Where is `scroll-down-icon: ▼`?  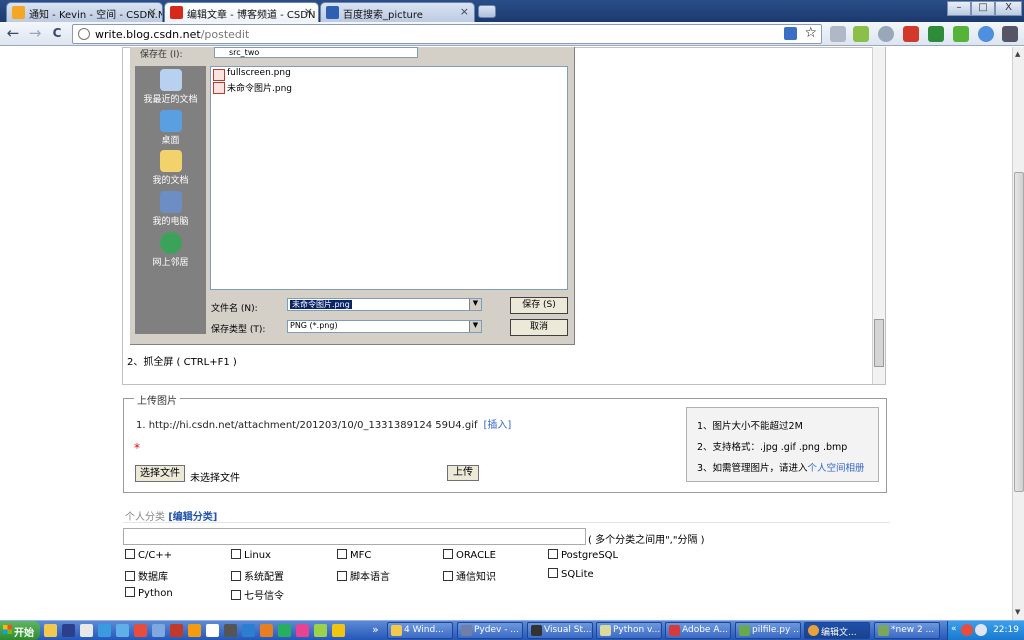 scroll-down-icon: ▼ is located at coordinates (1019, 612).